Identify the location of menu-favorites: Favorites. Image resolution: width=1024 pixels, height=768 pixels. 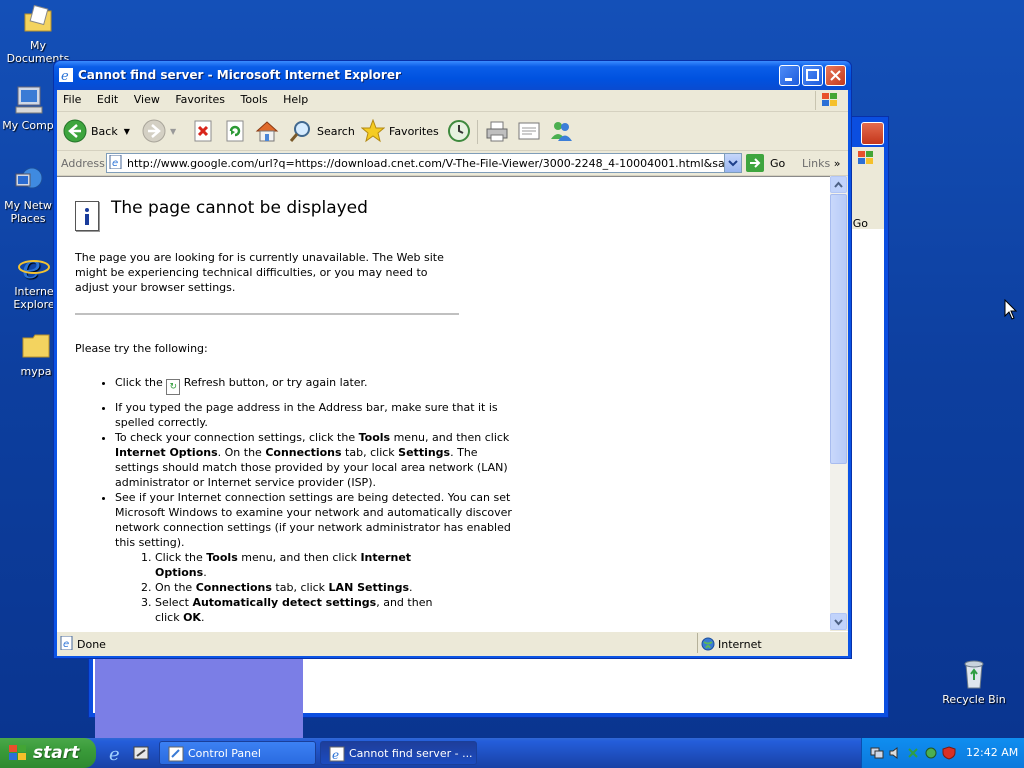
(200, 98).